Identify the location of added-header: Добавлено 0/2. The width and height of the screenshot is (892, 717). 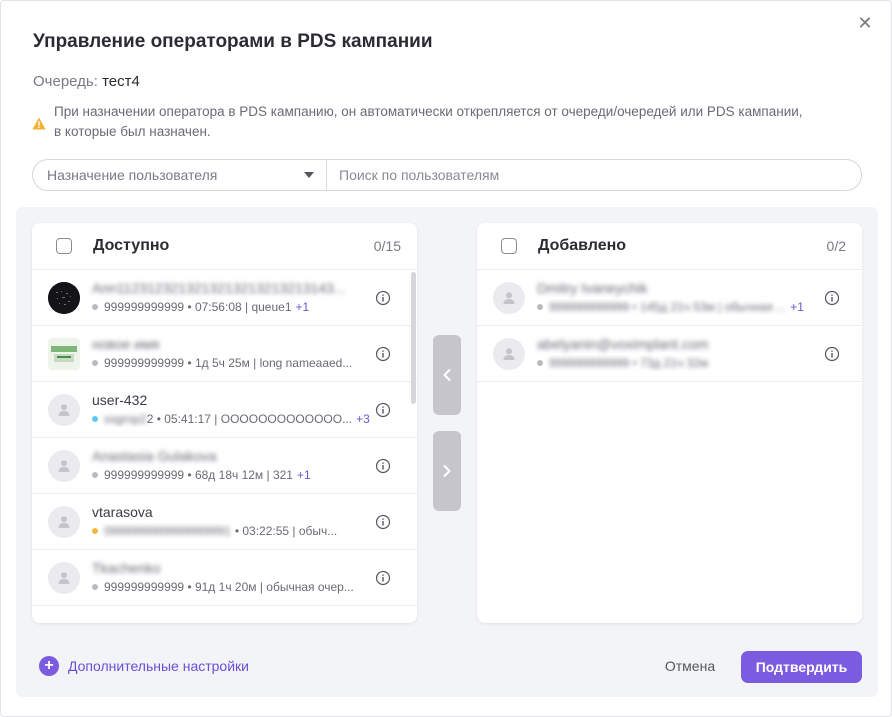
(669, 246).